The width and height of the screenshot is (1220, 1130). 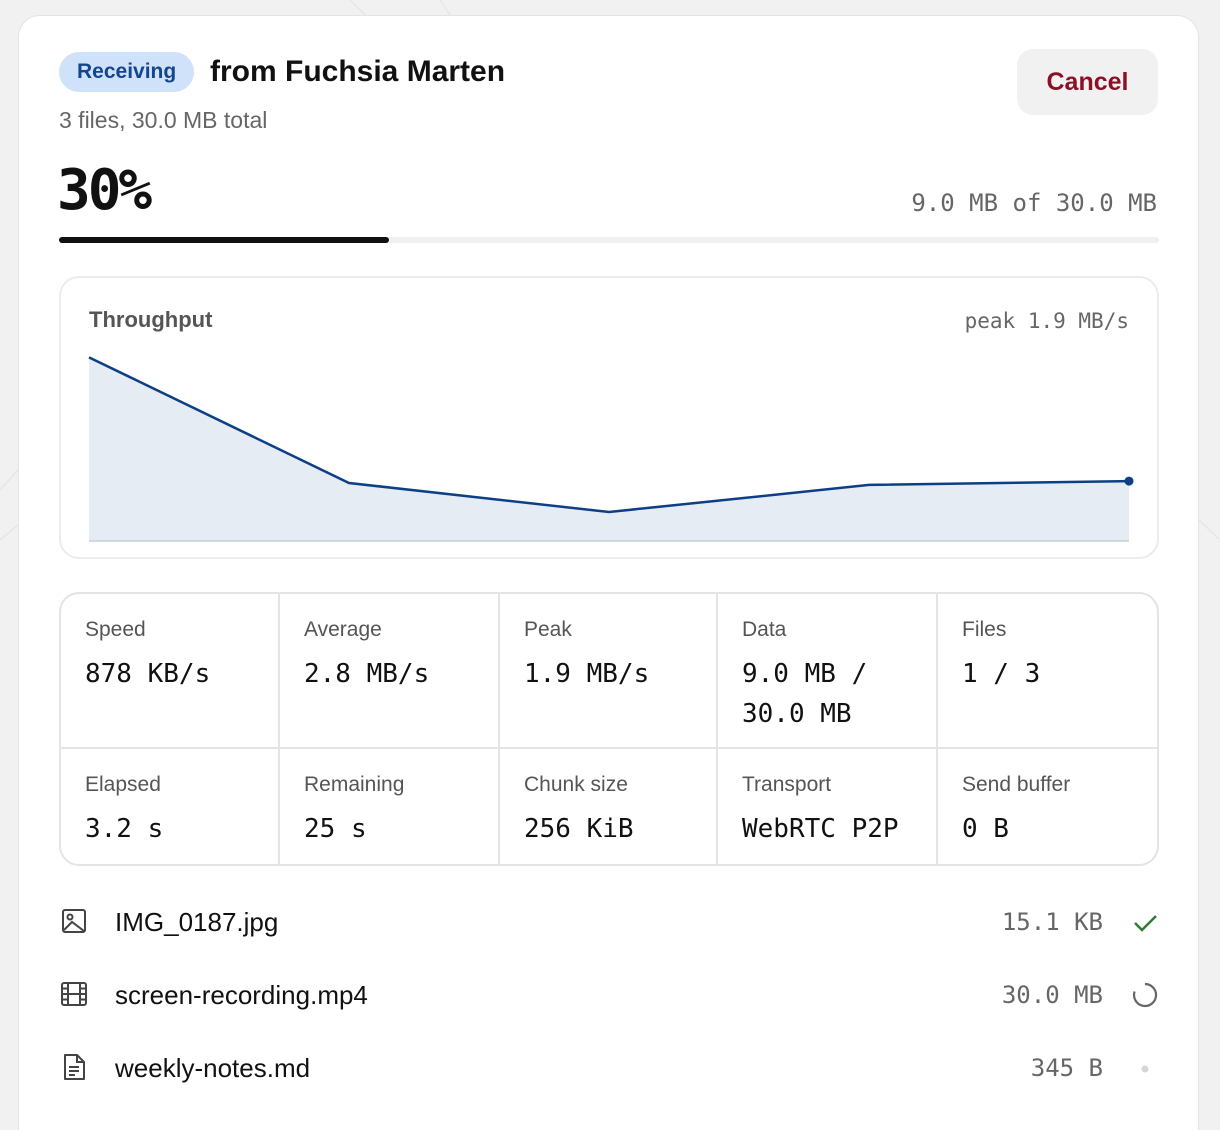 What do you see at coordinates (609, 1084) in the screenshot?
I see `file-row: weekly-notes.md 345 B` at bounding box center [609, 1084].